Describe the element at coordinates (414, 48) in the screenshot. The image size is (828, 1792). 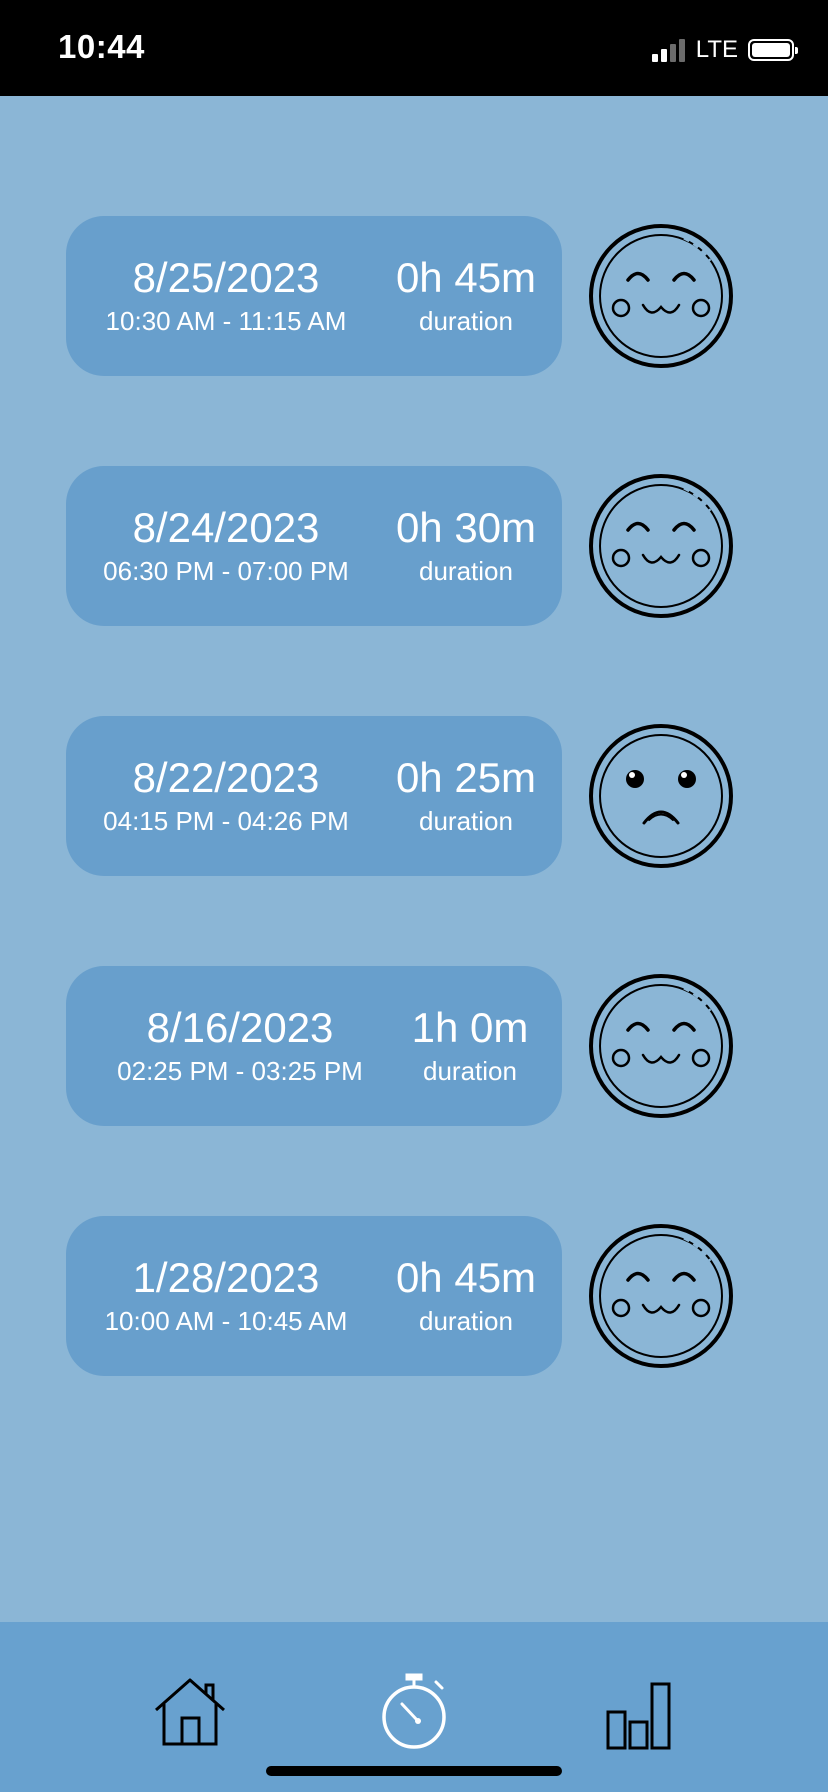
I see `status-bar: 10:44 LTE` at that location.